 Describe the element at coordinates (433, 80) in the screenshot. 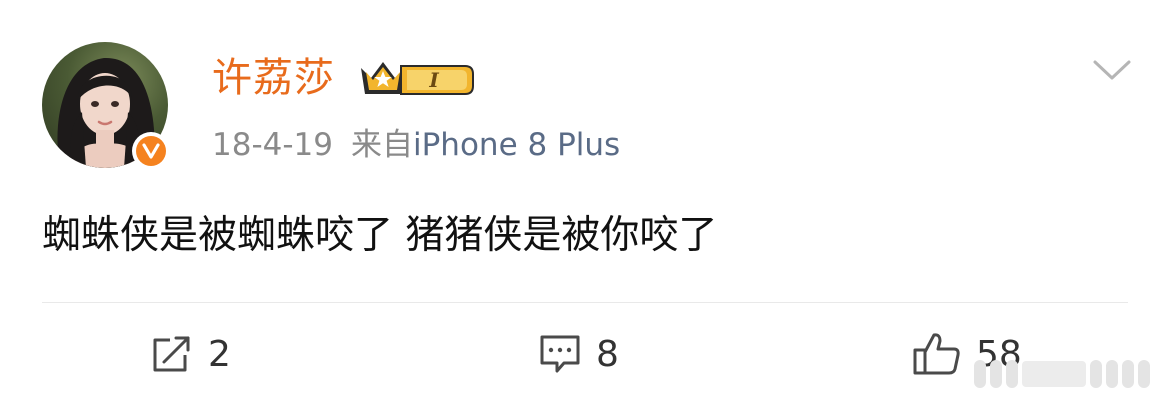

I see `vip-level: I` at that location.